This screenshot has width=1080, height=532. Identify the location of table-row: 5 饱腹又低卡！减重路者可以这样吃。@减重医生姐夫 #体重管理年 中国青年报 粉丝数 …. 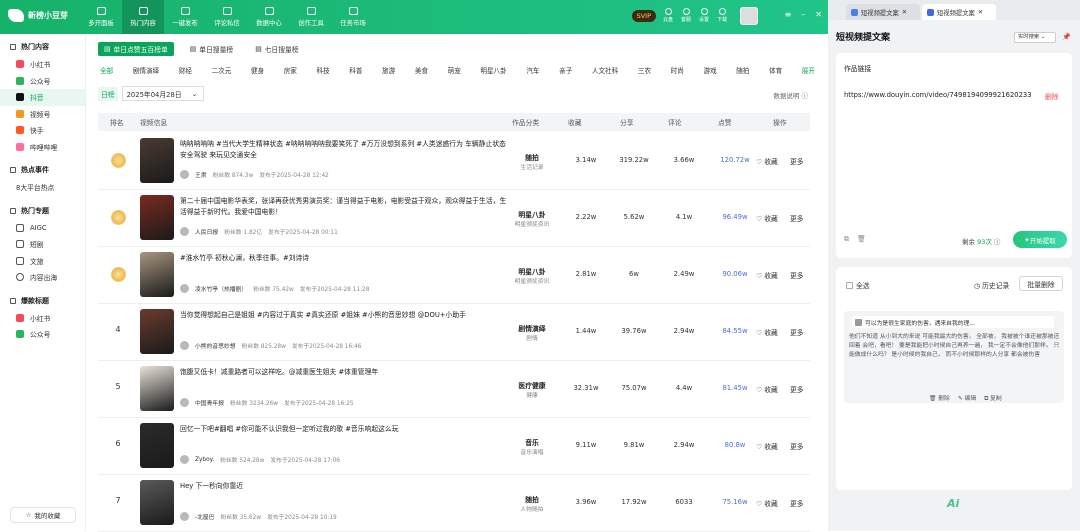
(454, 389).